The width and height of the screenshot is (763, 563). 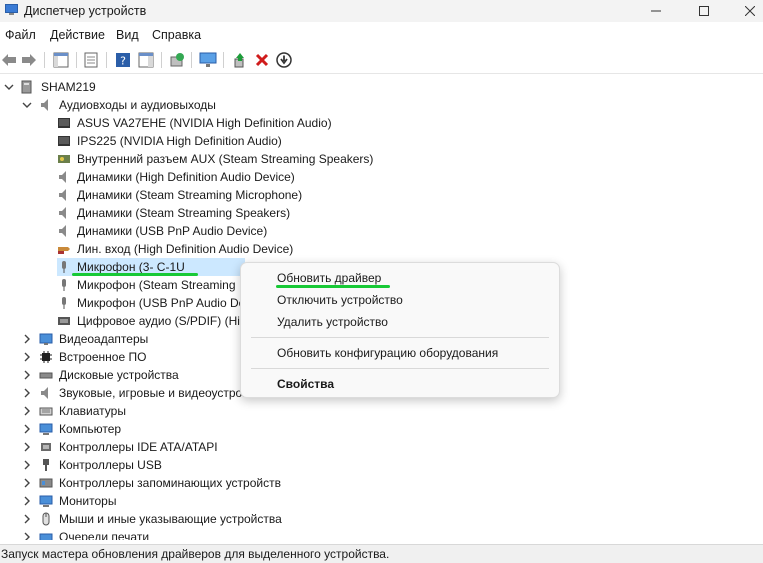 I want to click on display-audio-icon, so click(x=64, y=141).